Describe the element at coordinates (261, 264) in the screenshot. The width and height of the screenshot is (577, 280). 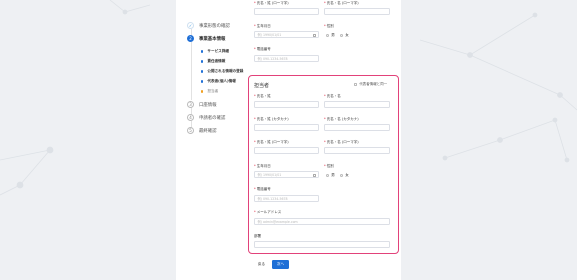
I see `back-button: 戻る` at that location.